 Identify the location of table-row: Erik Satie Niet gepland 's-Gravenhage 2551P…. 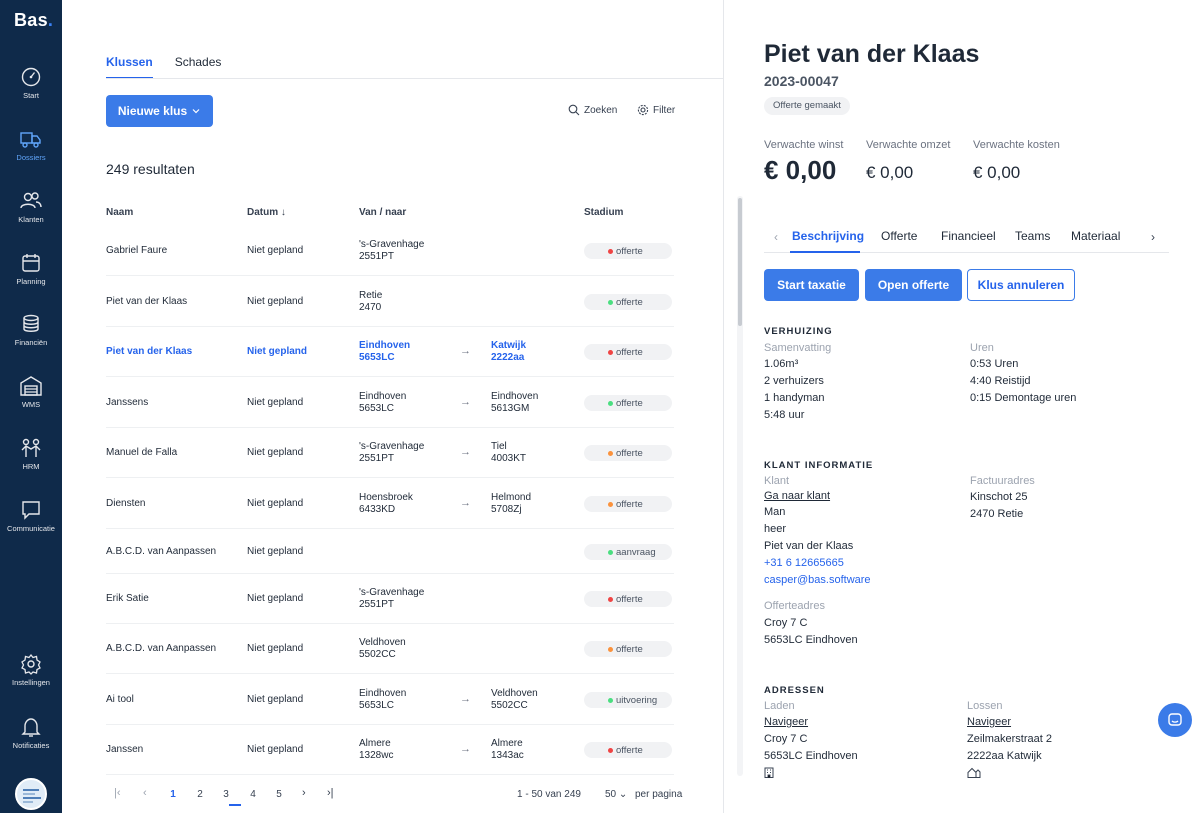
(390, 599).